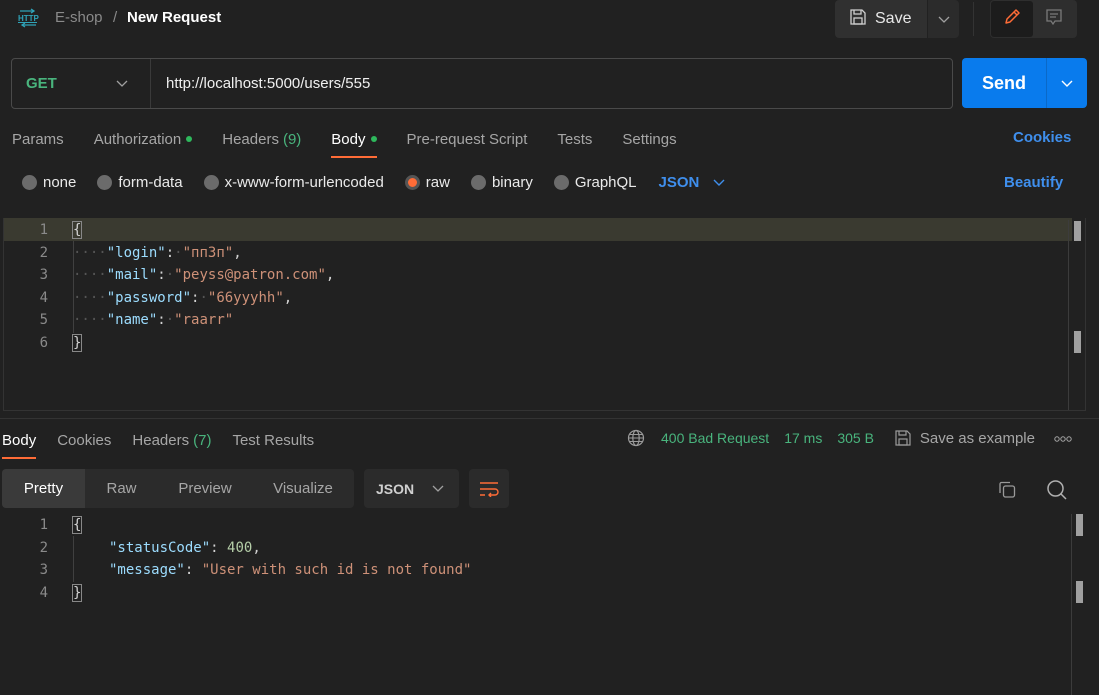  I want to click on view-tab-pretty: Pretty, so click(43, 488).